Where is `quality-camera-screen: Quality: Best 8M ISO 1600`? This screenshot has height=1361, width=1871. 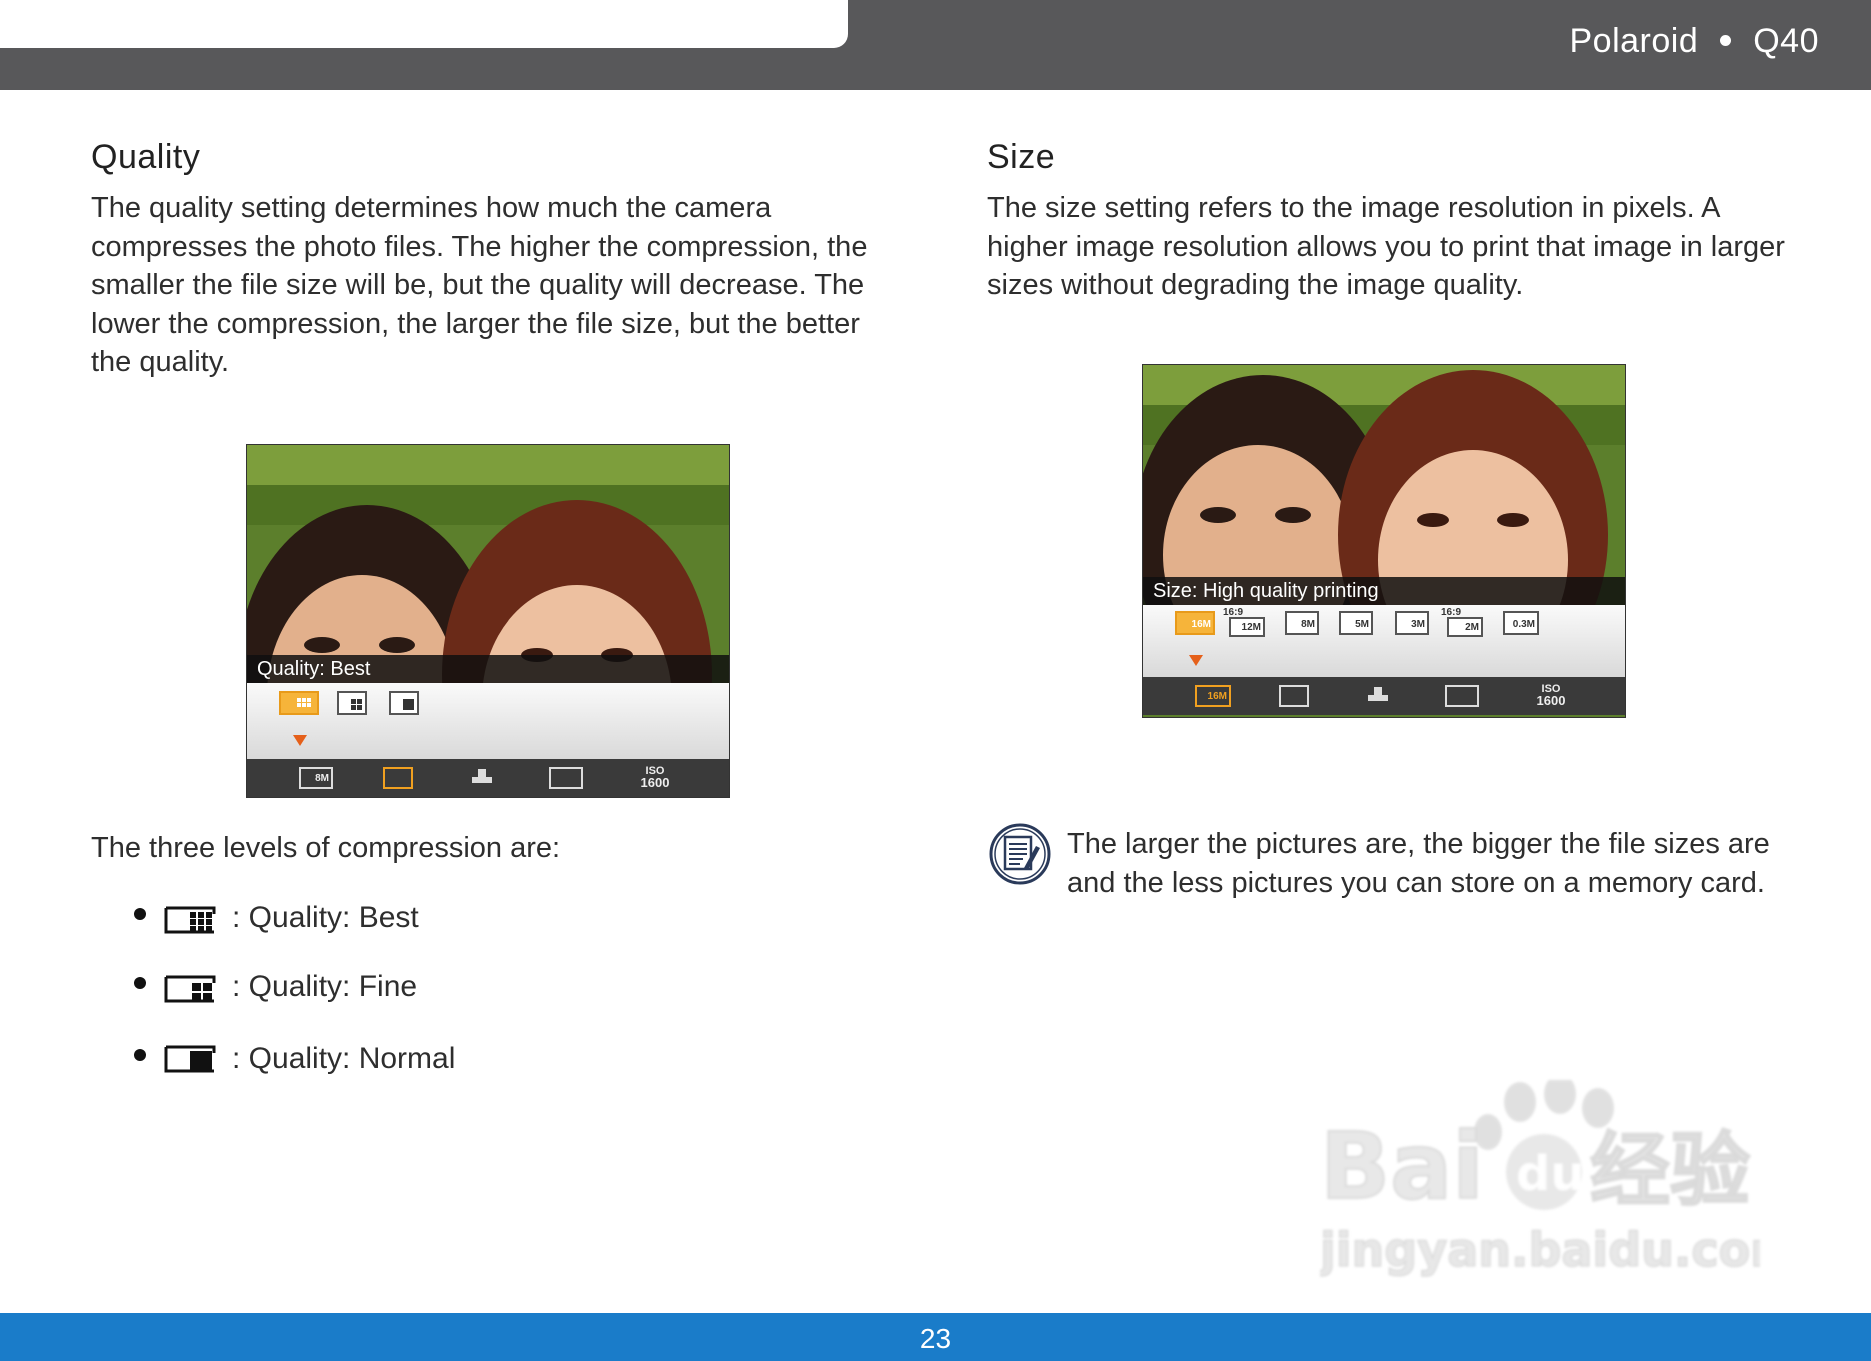
quality-camera-screen: Quality: Best 8M ISO 1600 is located at coordinates (488, 621).